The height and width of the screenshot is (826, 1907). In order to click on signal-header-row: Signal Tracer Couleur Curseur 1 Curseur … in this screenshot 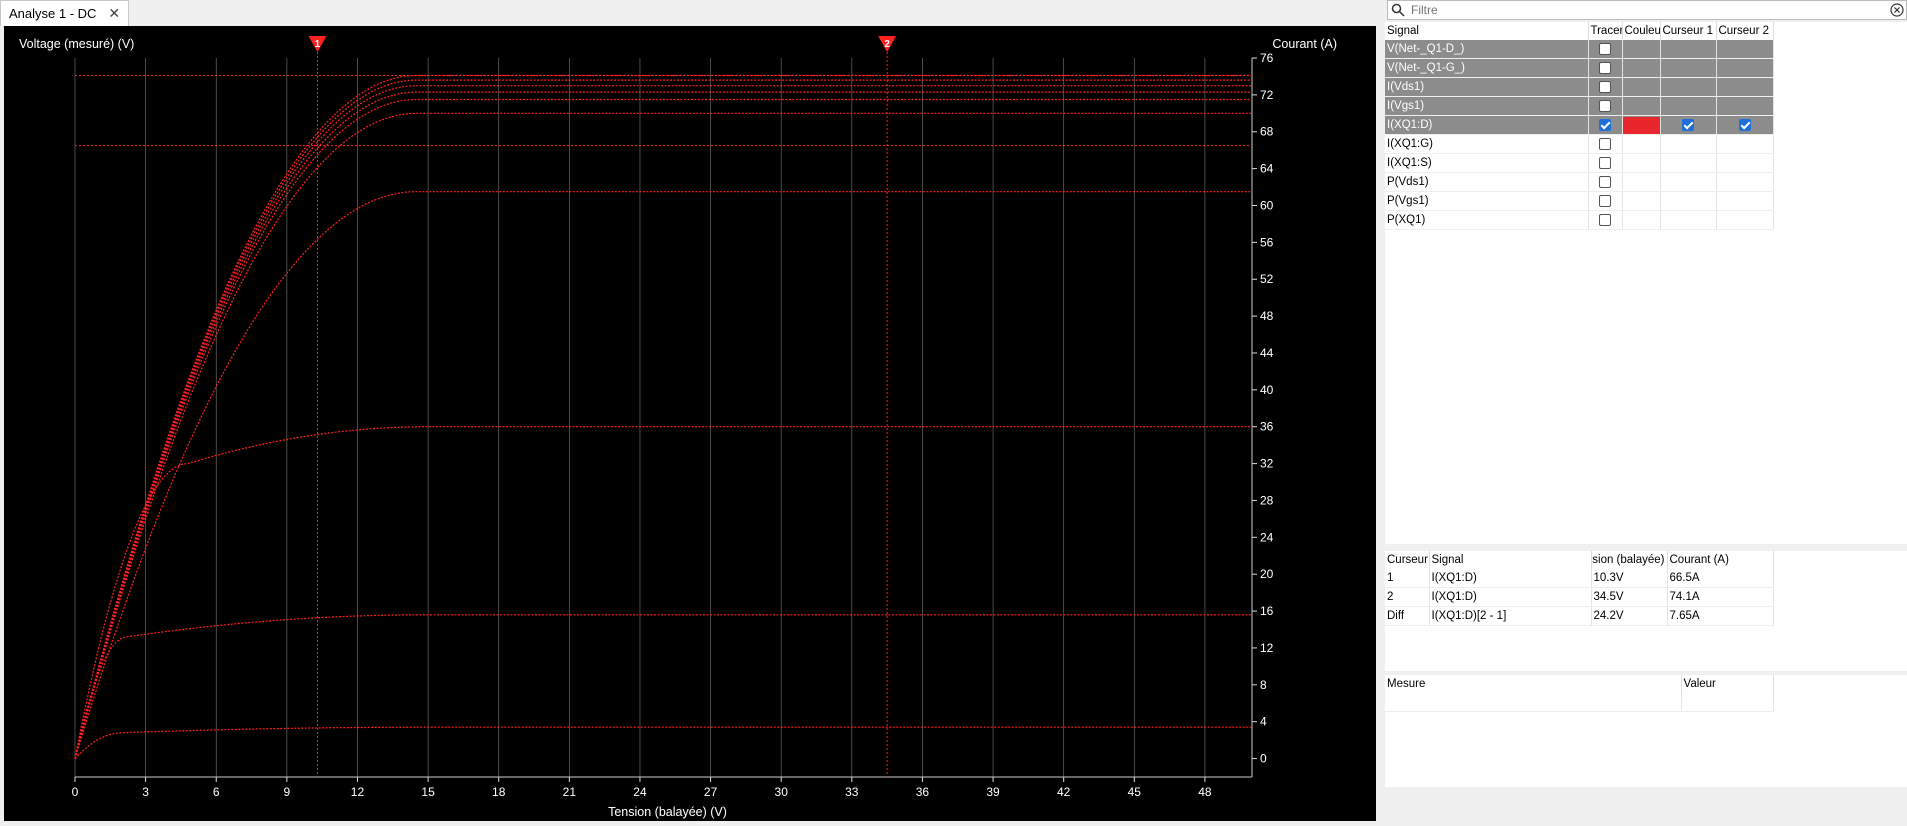, I will do `click(1579, 31)`.